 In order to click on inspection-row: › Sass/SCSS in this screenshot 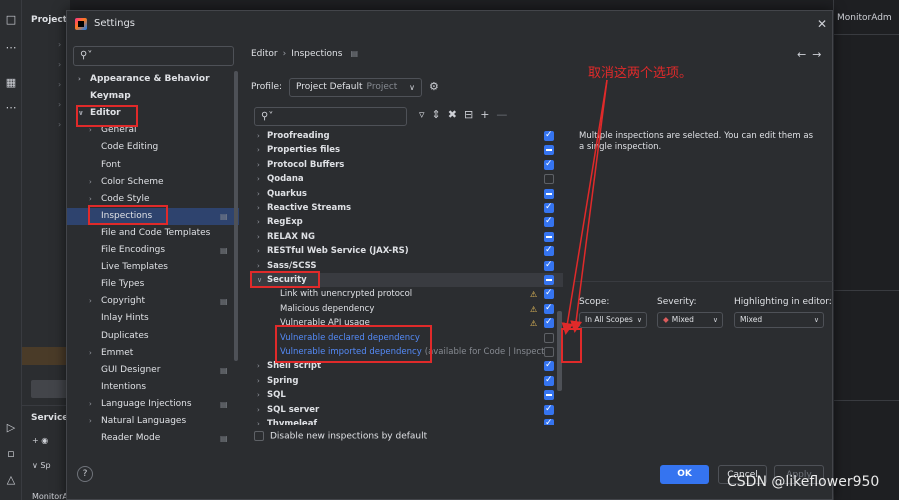, I will do `click(407, 265)`.